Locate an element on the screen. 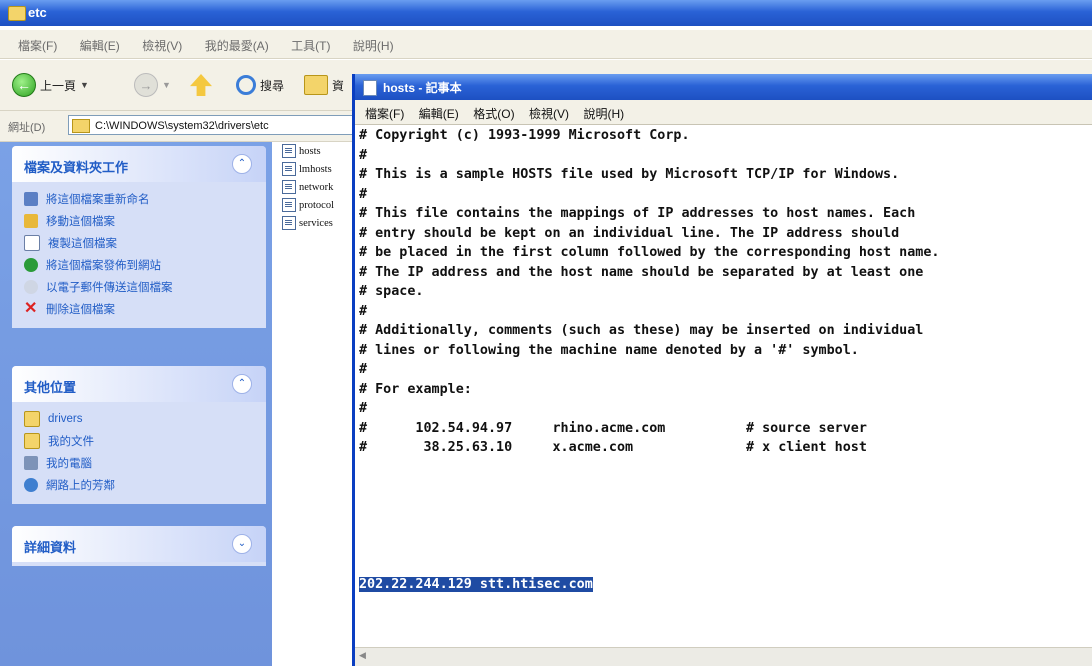 This screenshot has height=666, width=1092. file-hosts: hosts is located at coordinates (317, 151).